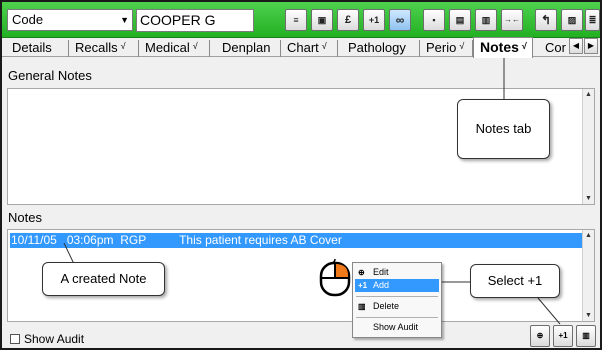  What do you see at coordinates (397, 285) in the screenshot?
I see `context-menu-add: +1 Add` at bounding box center [397, 285].